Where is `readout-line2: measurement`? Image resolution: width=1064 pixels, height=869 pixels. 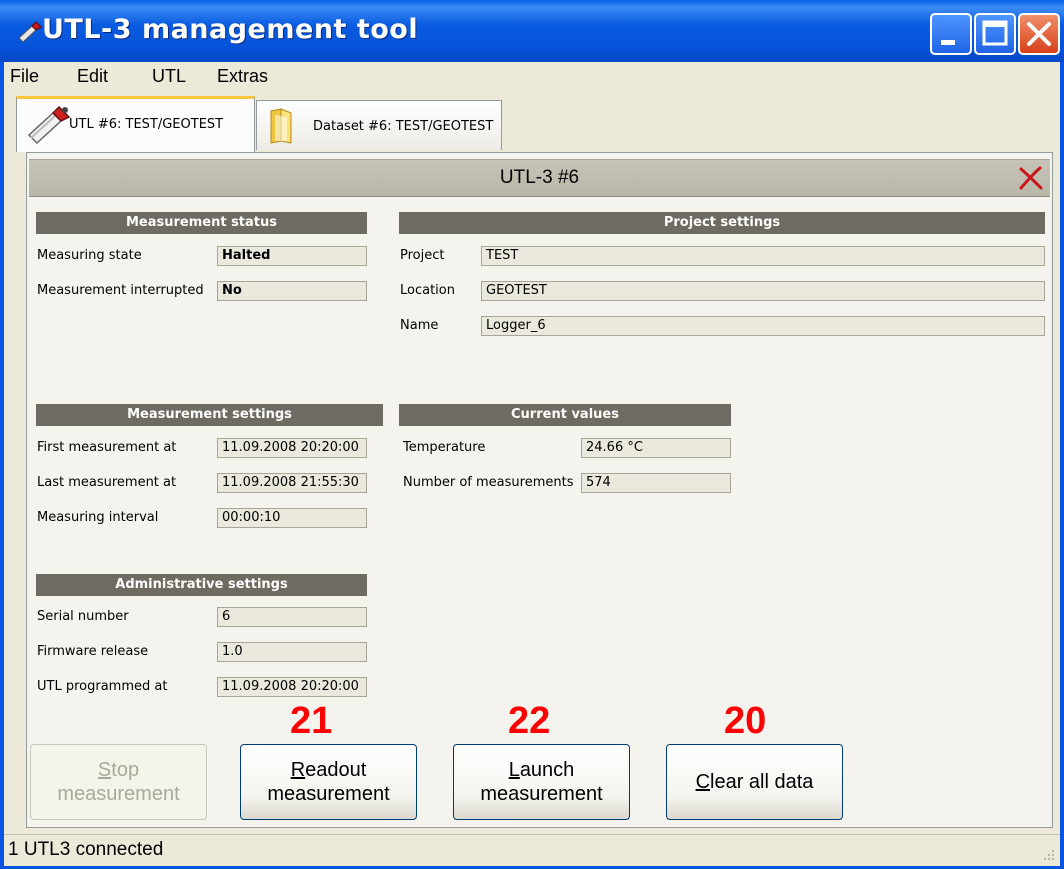
readout-line2: measurement is located at coordinates (328, 794).